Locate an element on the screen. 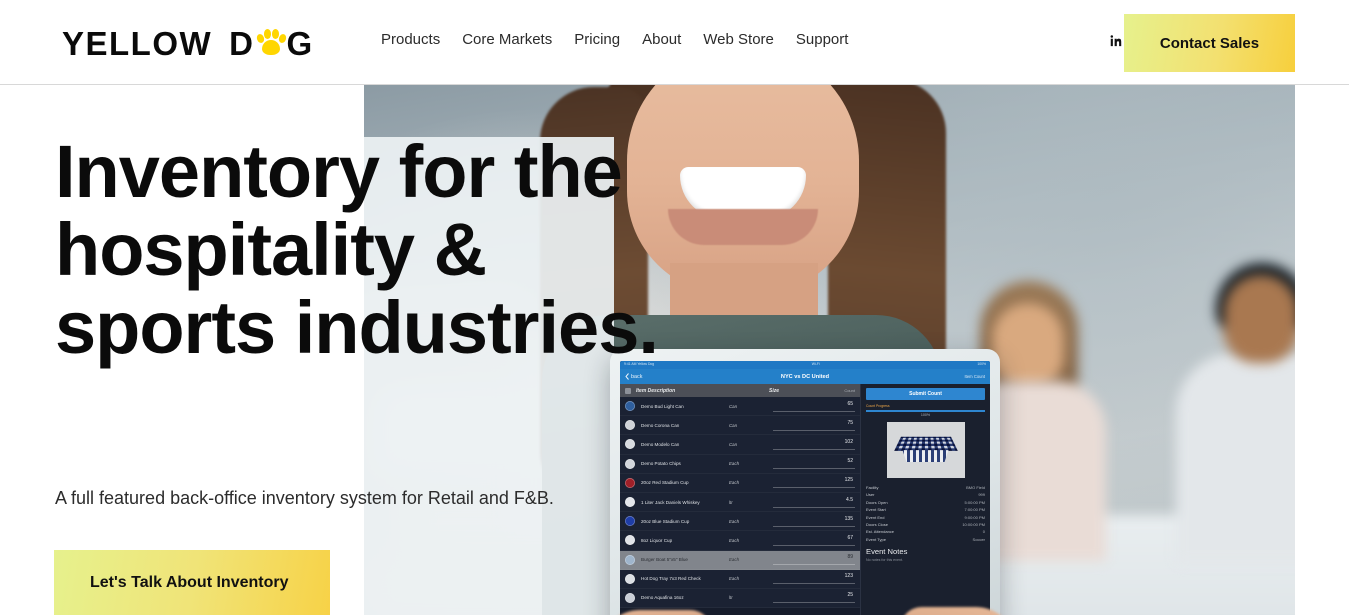 This screenshot has height=615, width=1349. item-quantity-input: 65 is located at coordinates (814, 406).